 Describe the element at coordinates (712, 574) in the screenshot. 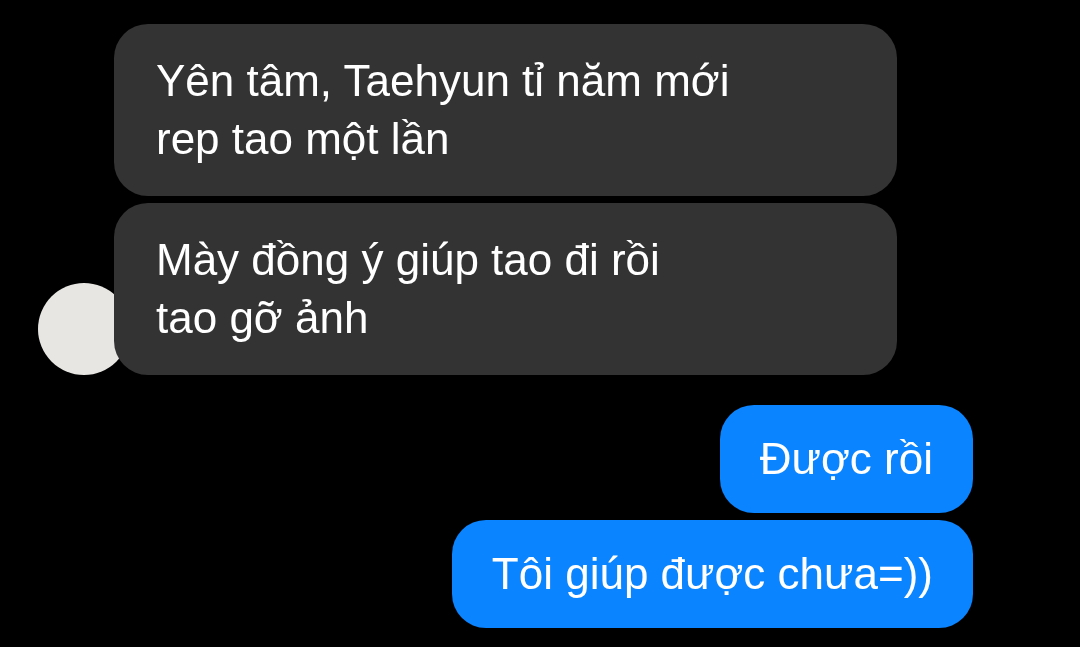

I see `message-bubble: Tôi giúp được chưa=))` at that location.